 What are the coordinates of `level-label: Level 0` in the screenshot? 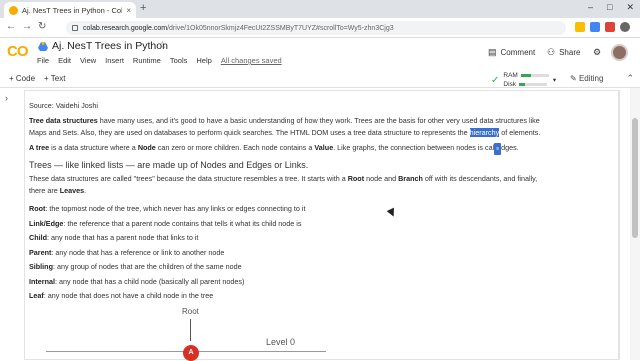 It's located at (281, 342).